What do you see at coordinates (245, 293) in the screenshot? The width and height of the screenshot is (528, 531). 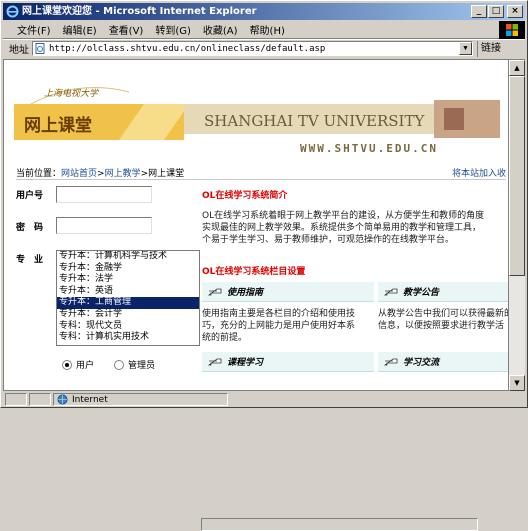 I see `guide-title: 使用指南` at bounding box center [245, 293].